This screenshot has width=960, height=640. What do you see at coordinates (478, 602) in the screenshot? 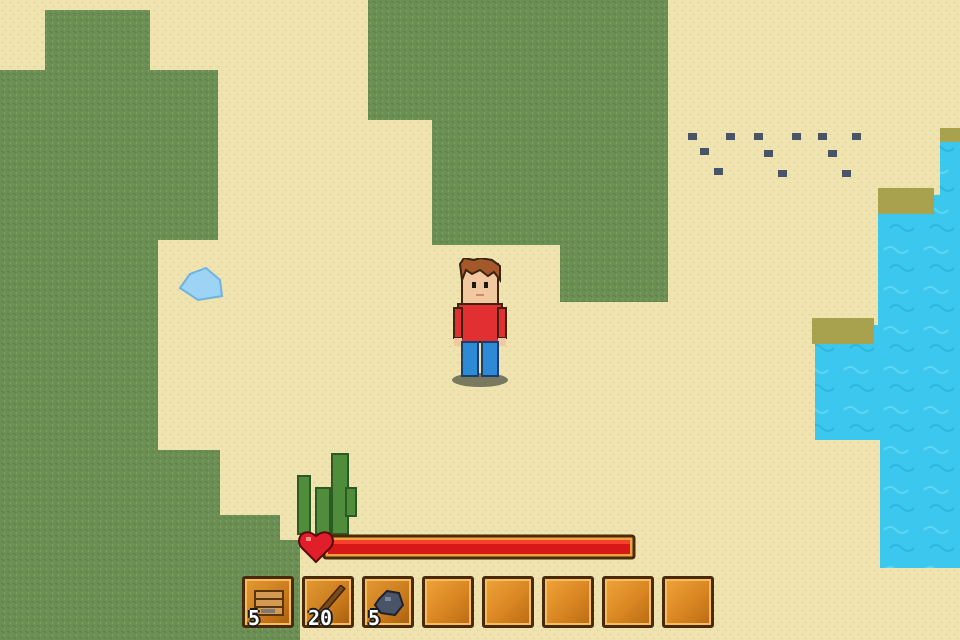
I see `inventory-hotbar: 5 20 5` at bounding box center [478, 602].